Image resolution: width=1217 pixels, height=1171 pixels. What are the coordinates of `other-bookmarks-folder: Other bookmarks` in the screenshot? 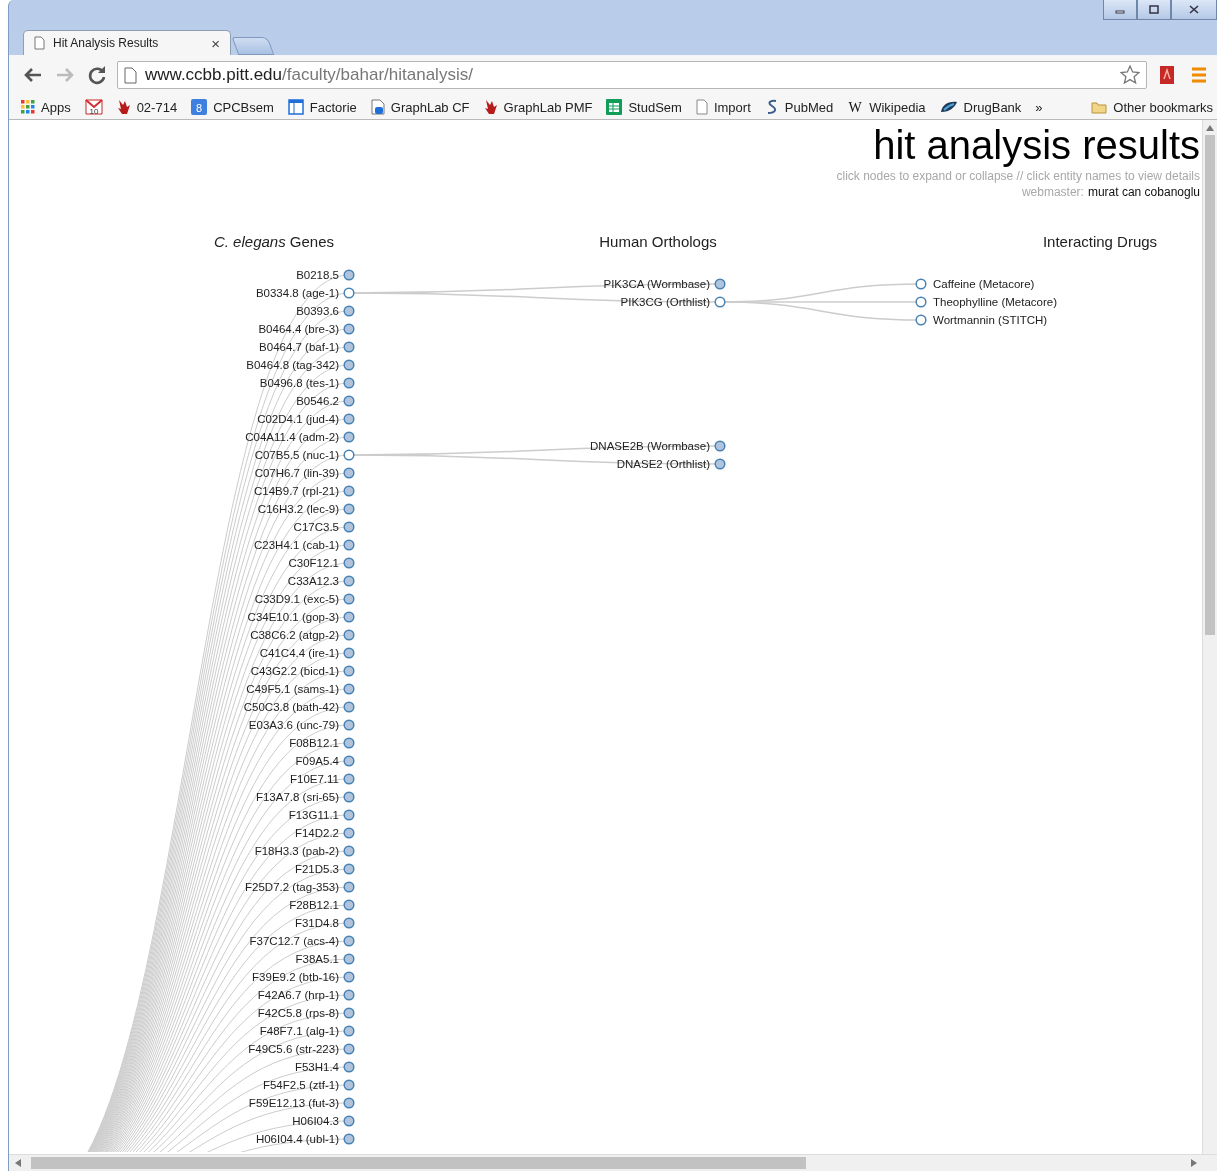 It's located at (1152, 107).